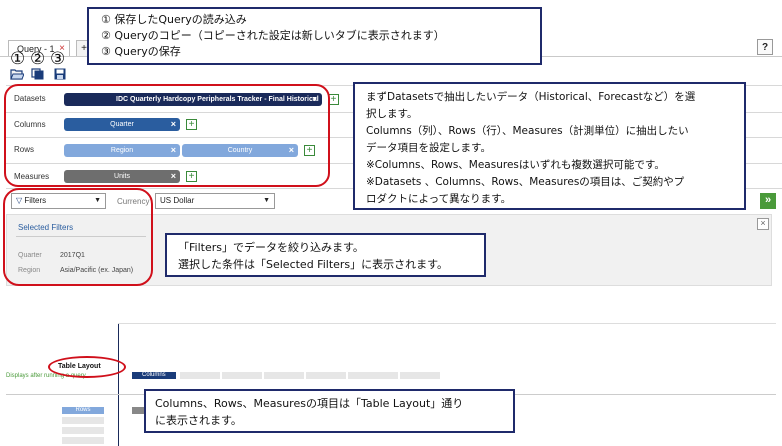 The image size is (782, 446). Describe the element at coordinates (768, 201) in the screenshot. I see `run-query-button: »` at that location.